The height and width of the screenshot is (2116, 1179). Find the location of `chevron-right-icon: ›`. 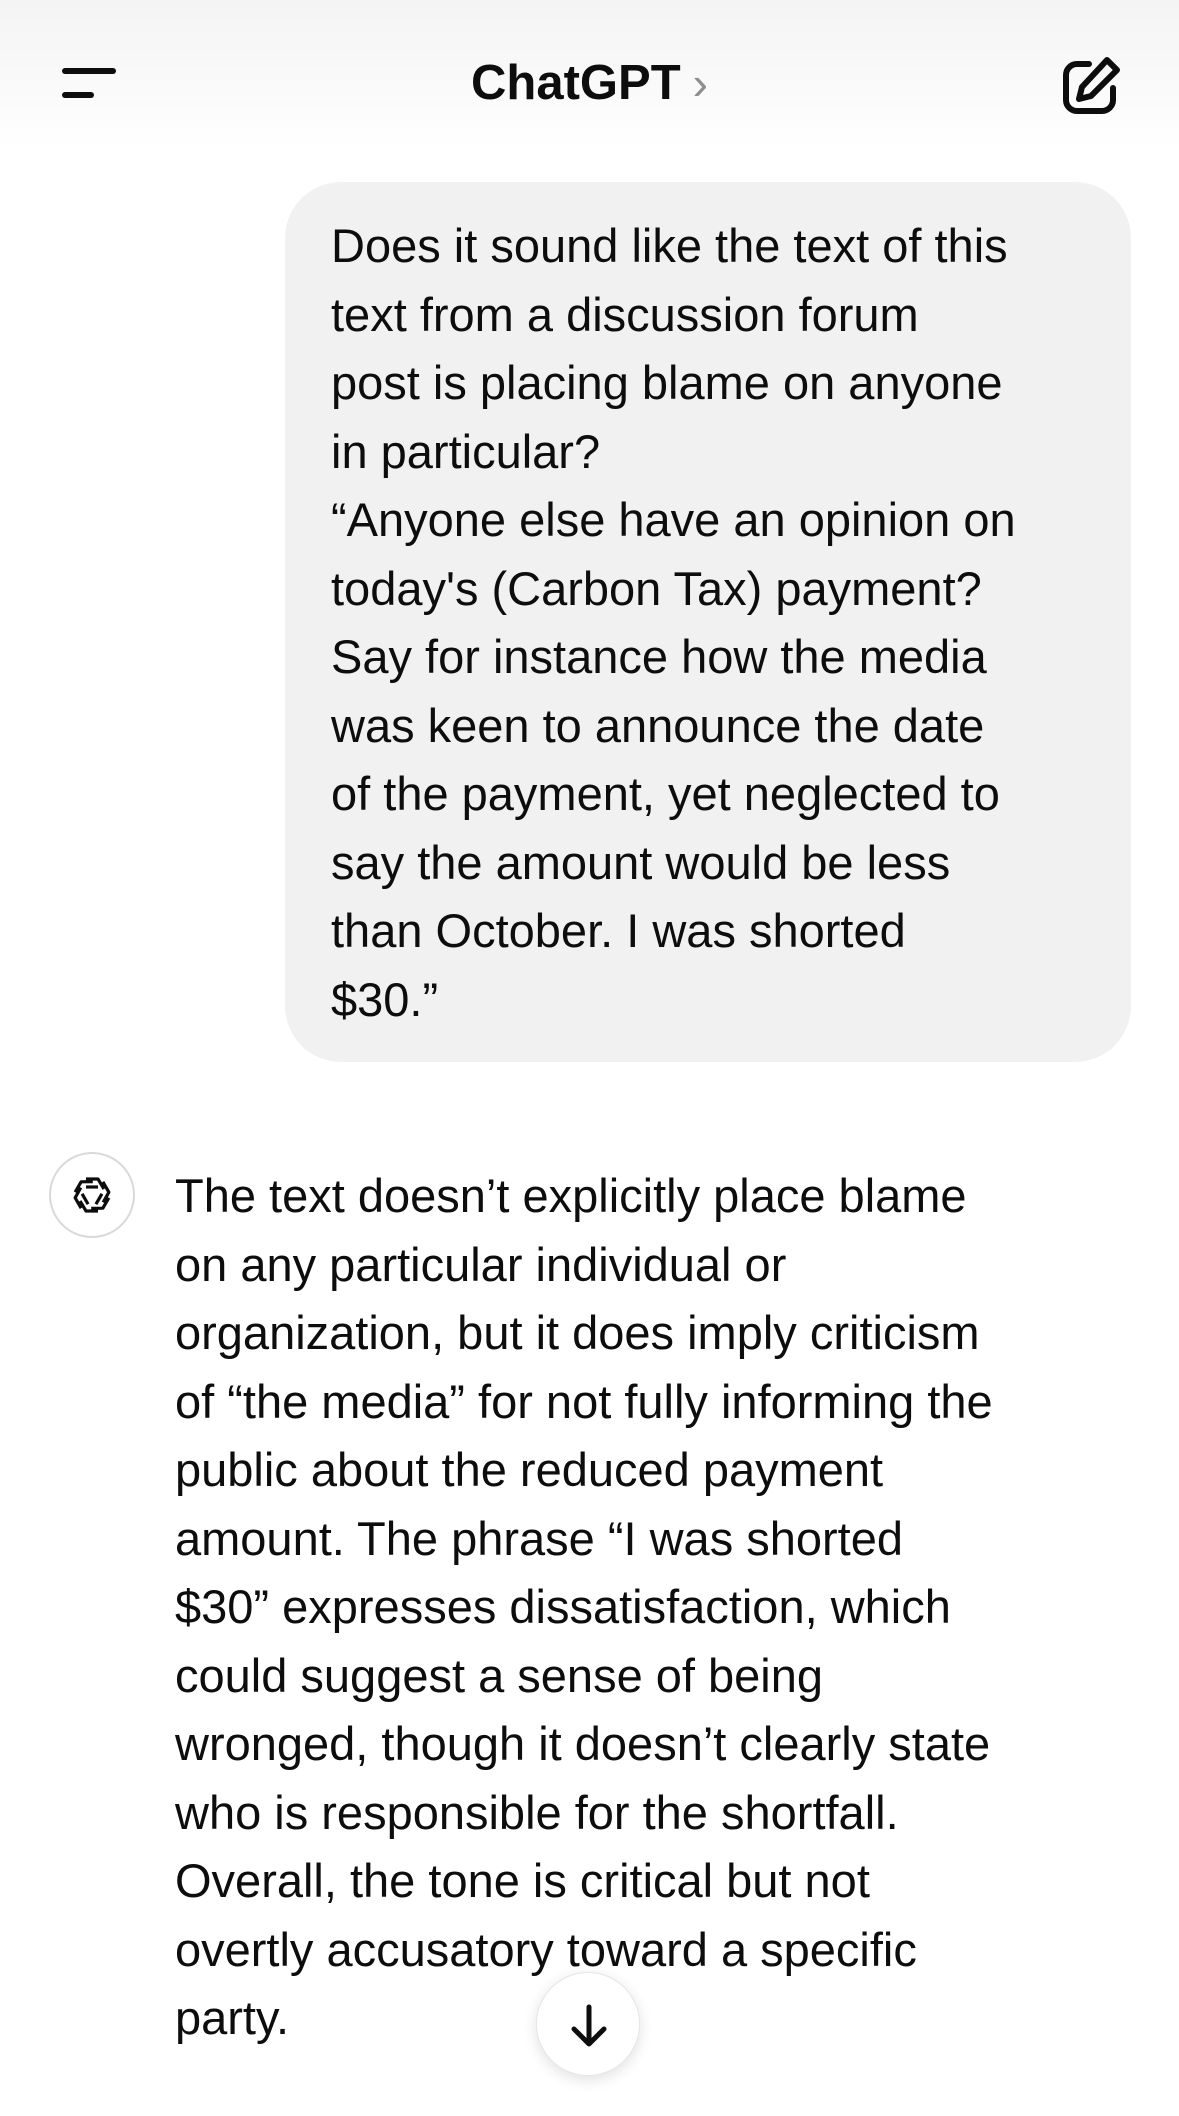

chevron-right-icon: › is located at coordinates (700, 83).